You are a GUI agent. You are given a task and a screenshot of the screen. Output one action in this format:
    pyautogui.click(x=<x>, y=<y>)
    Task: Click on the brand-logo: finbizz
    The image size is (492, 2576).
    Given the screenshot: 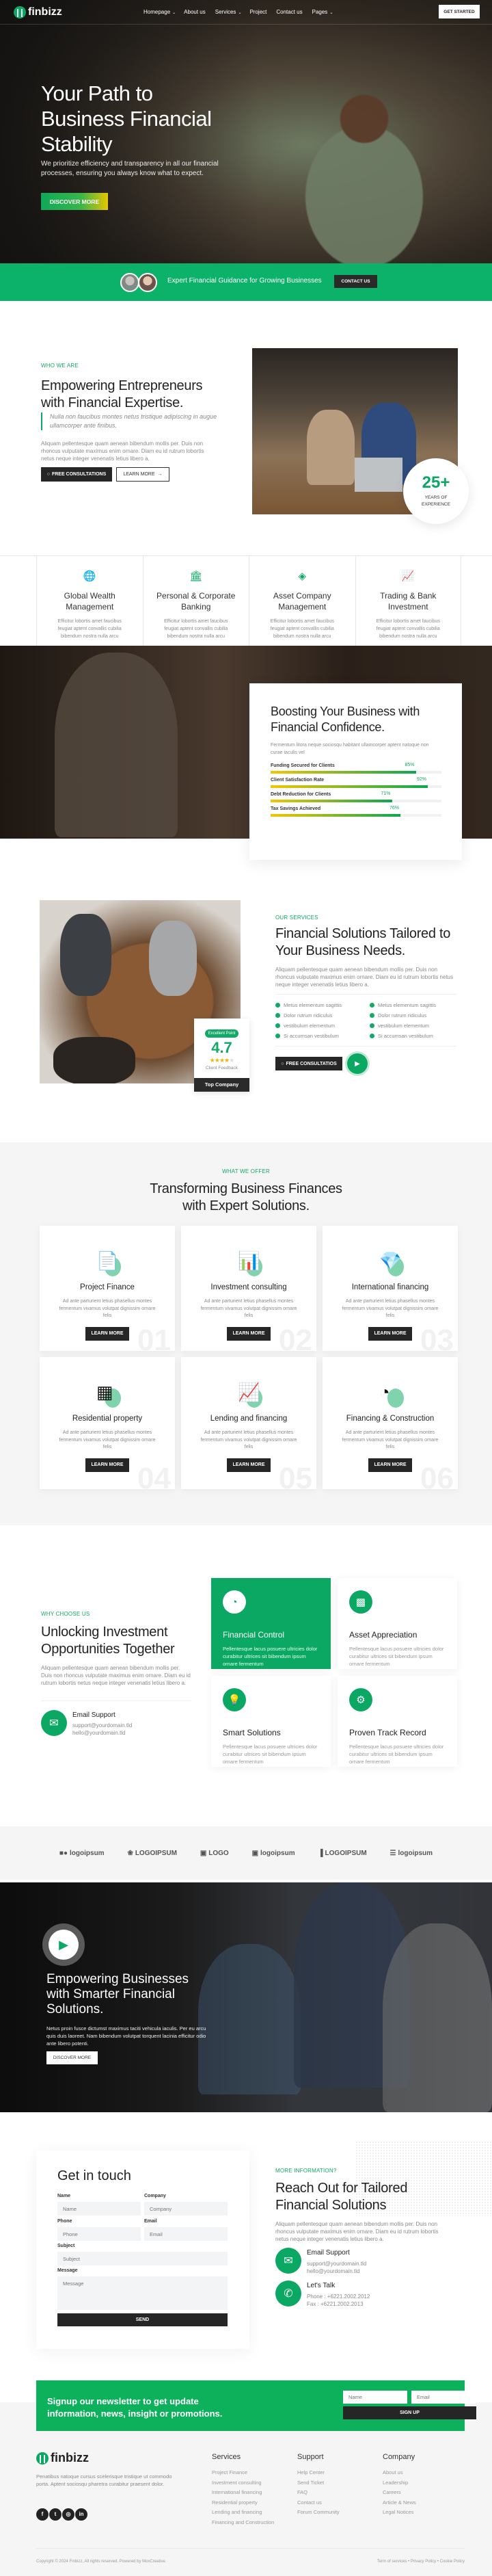 What is the action you would take?
    pyautogui.click(x=38, y=12)
    